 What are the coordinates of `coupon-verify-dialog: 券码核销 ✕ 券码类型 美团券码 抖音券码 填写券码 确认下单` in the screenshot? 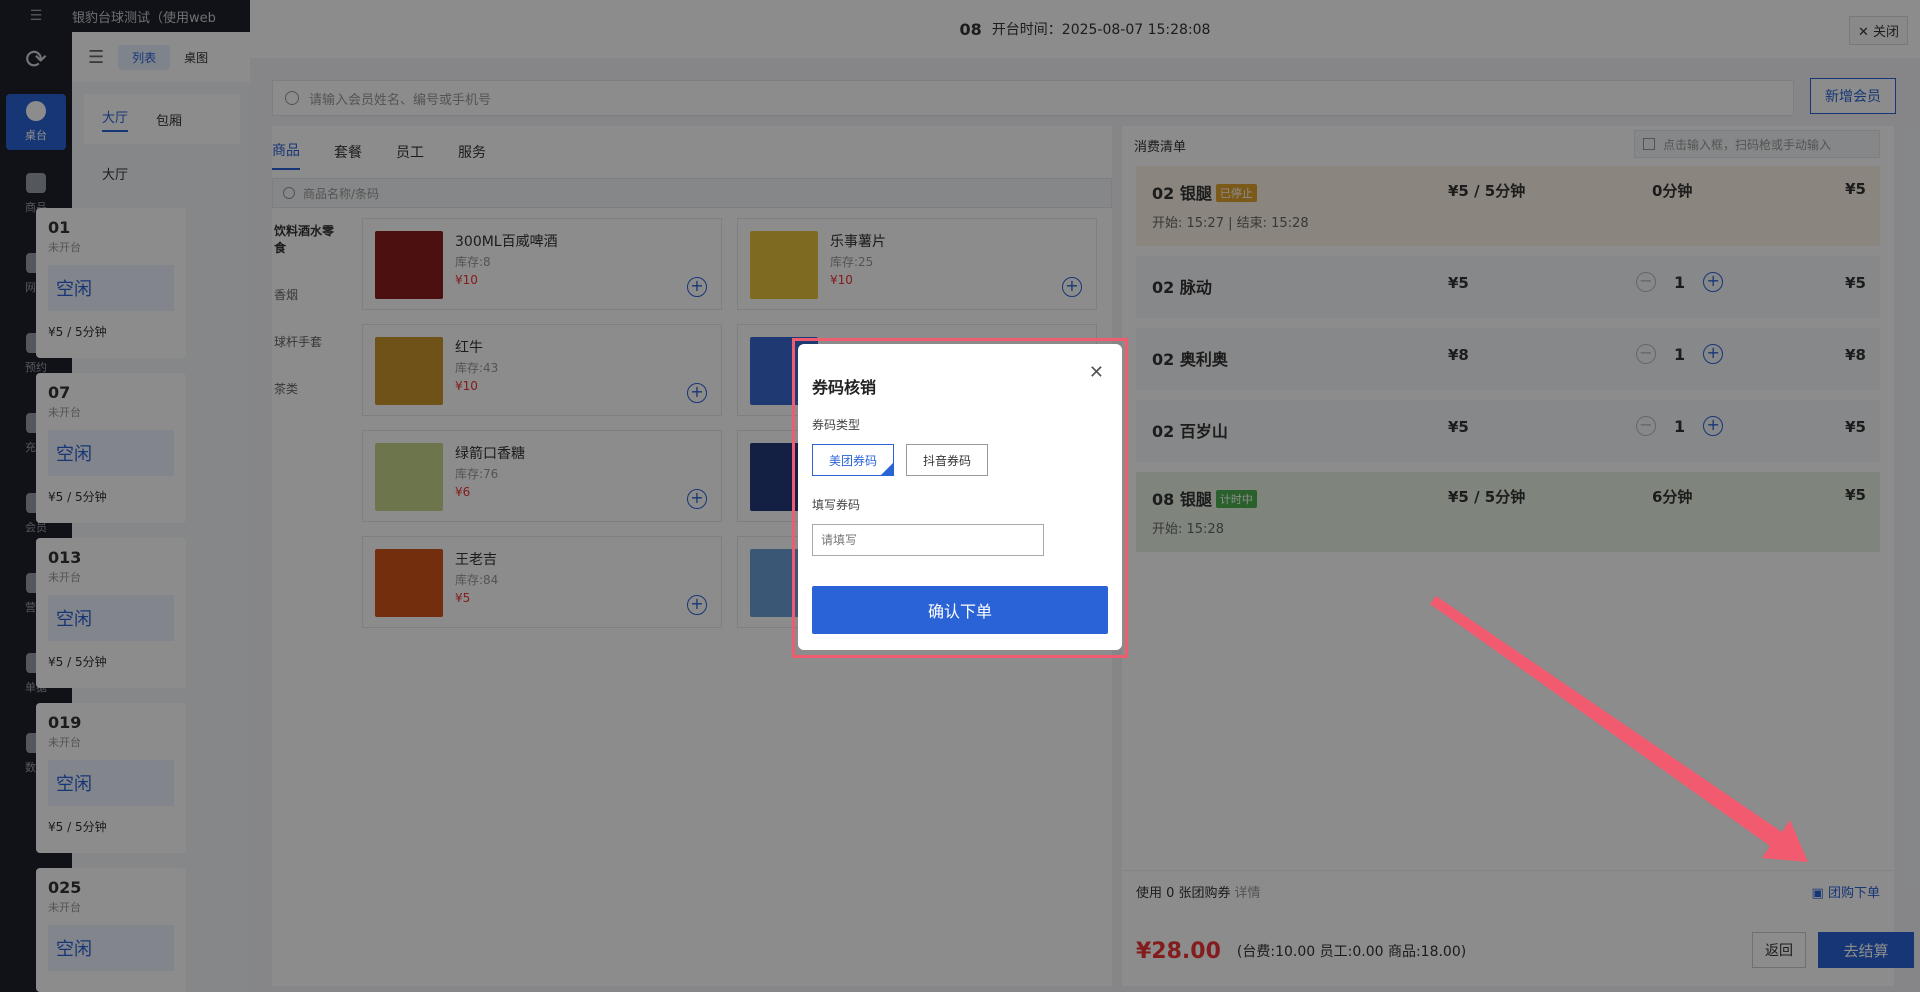 It's located at (960, 497).